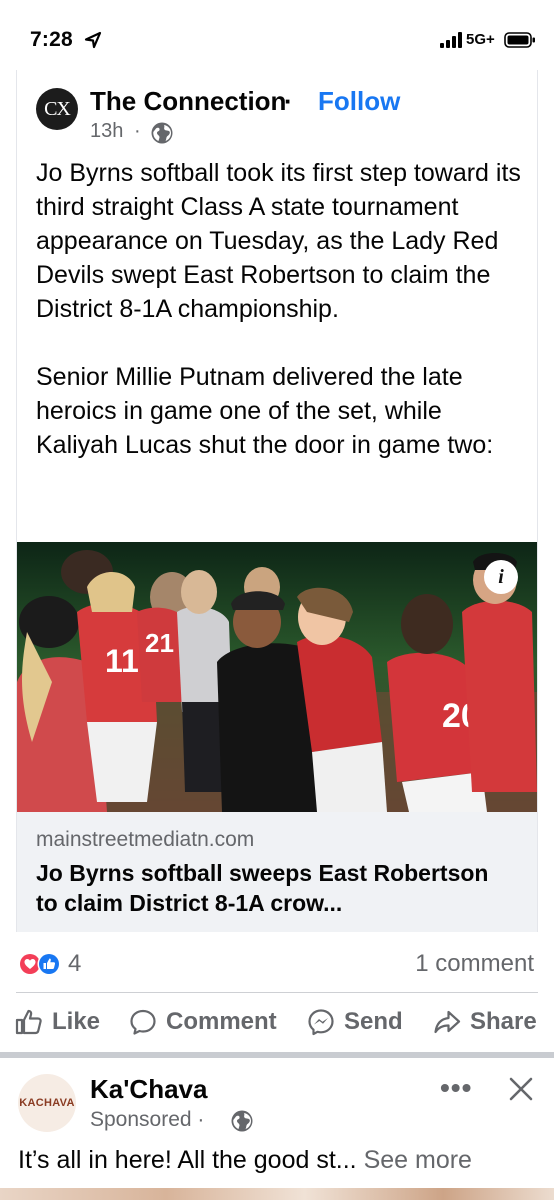  I want to click on advertiser-logo: KACHAVA, so click(47, 1103).